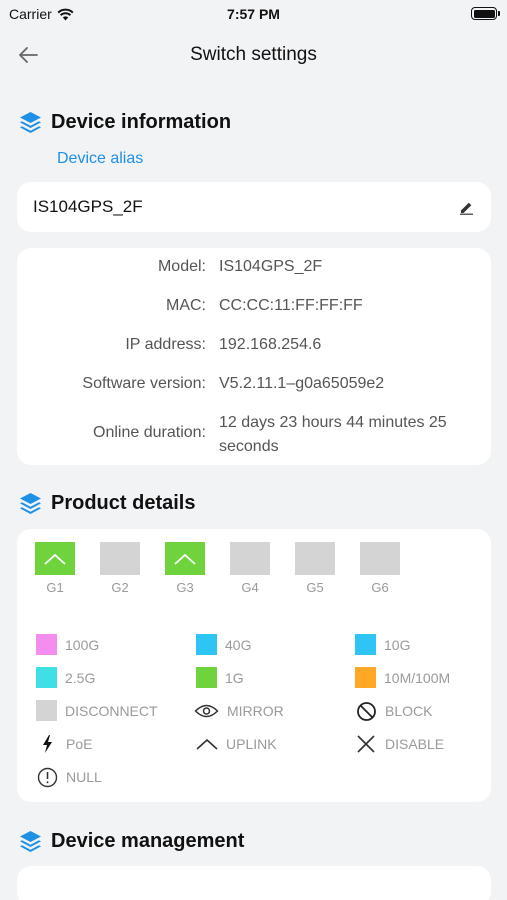  What do you see at coordinates (149, 432) in the screenshot?
I see `info-key: Online duration:` at bounding box center [149, 432].